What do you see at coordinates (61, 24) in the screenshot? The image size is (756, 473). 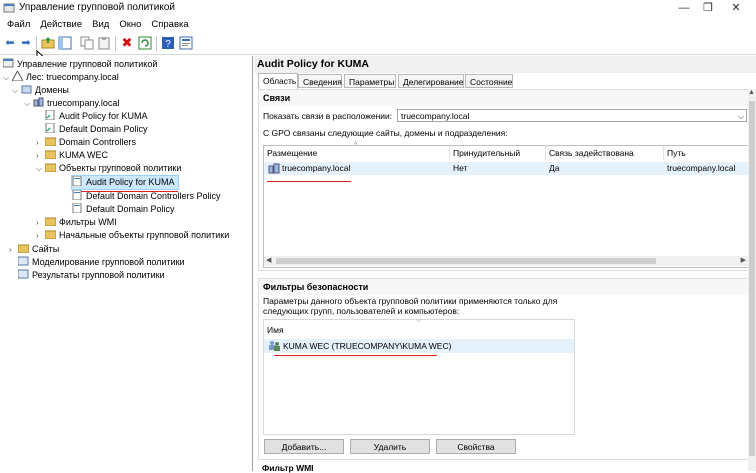 I see `menu-action: Действие` at bounding box center [61, 24].